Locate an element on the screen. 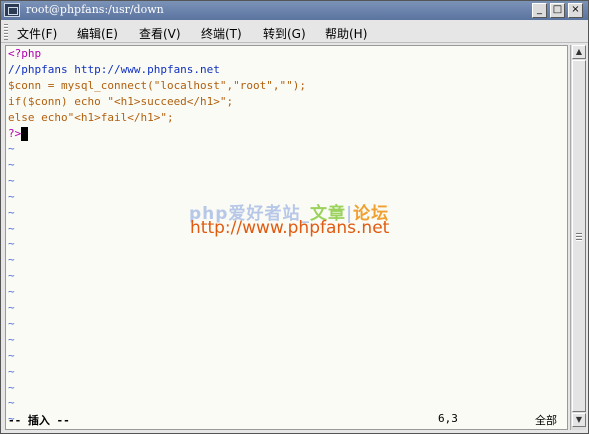  menu-edit: 编辑(E) is located at coordinates (97, 33).